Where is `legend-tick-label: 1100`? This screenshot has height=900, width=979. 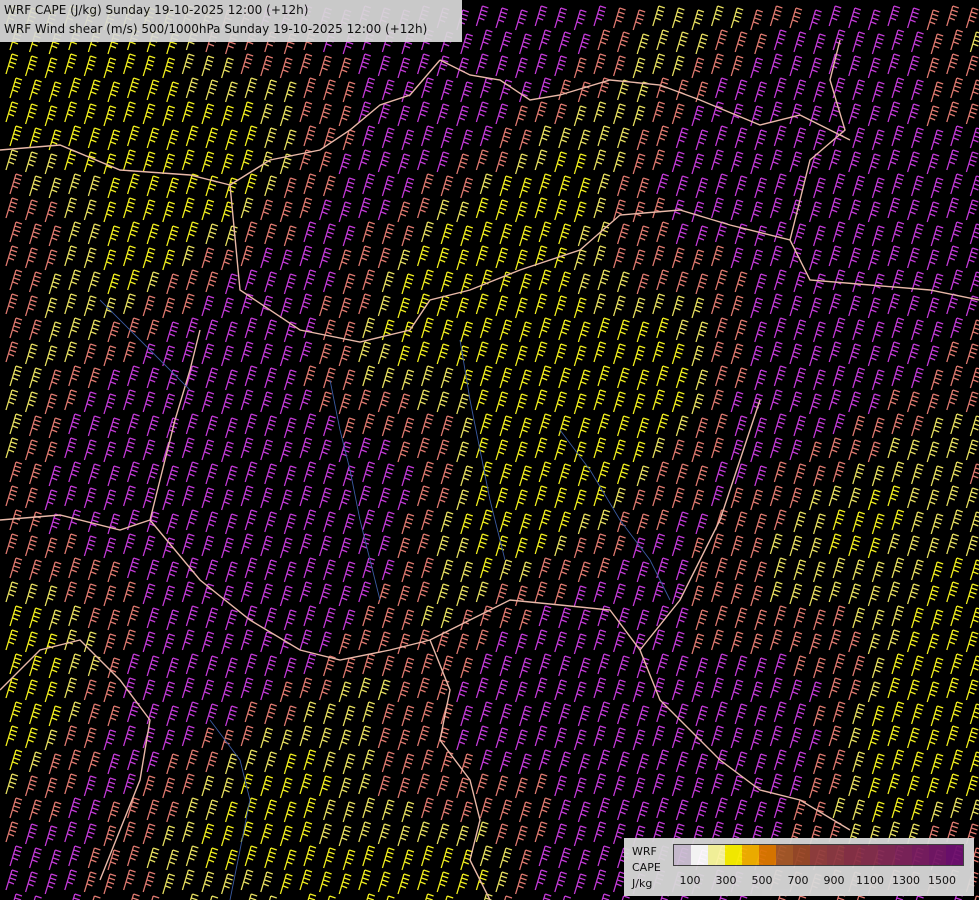
legend-tick-label: 1100 is located at coordinates (870, 880).